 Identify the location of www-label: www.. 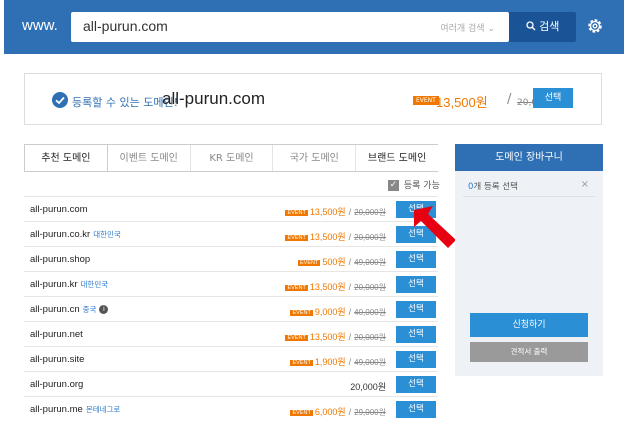
(40, 25).